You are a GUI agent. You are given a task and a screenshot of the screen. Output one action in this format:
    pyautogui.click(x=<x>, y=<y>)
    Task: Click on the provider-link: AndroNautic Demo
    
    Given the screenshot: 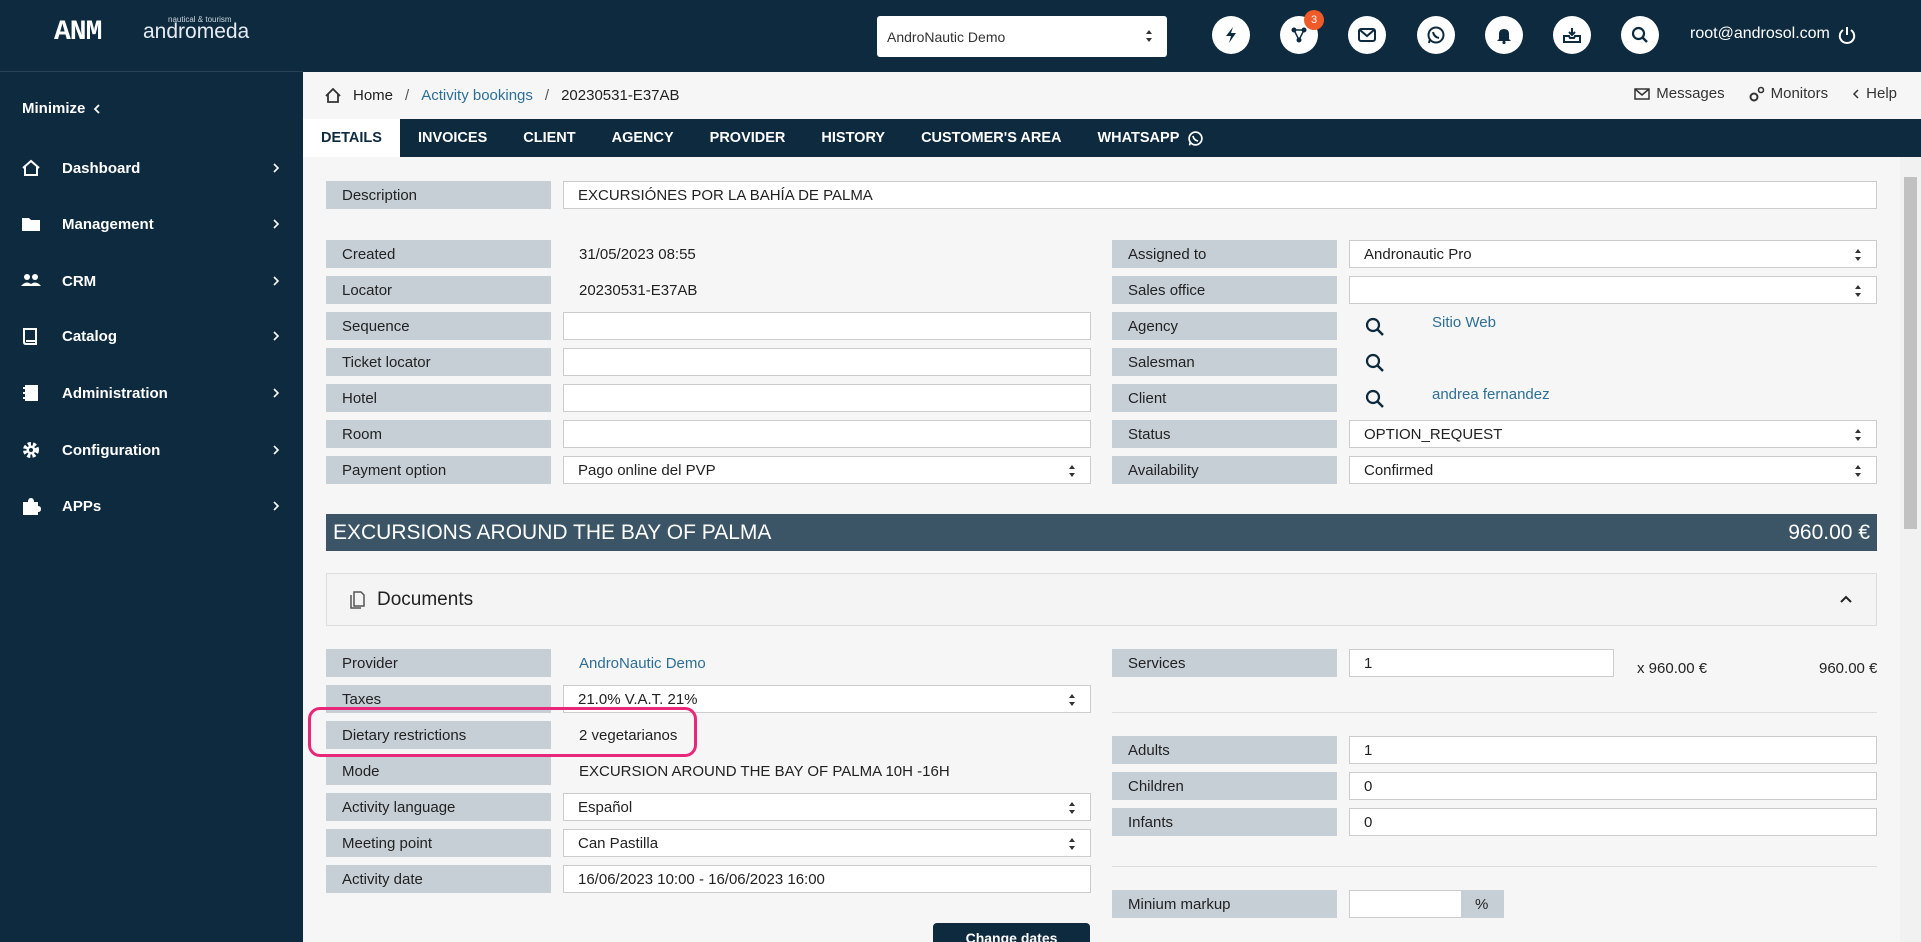 What is the action you would take?
    pyautogui.click(x=634, y=663)
    